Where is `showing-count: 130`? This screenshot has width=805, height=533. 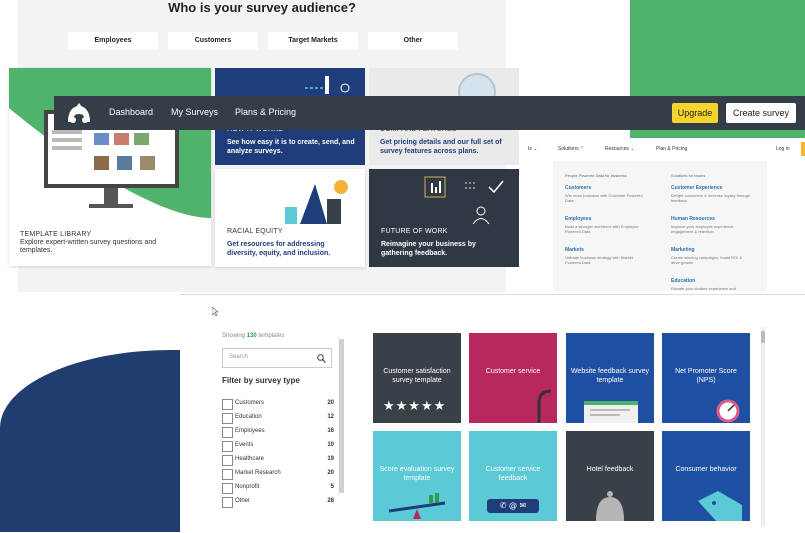
showing-count: 130 is located at coordinates (251, 336).